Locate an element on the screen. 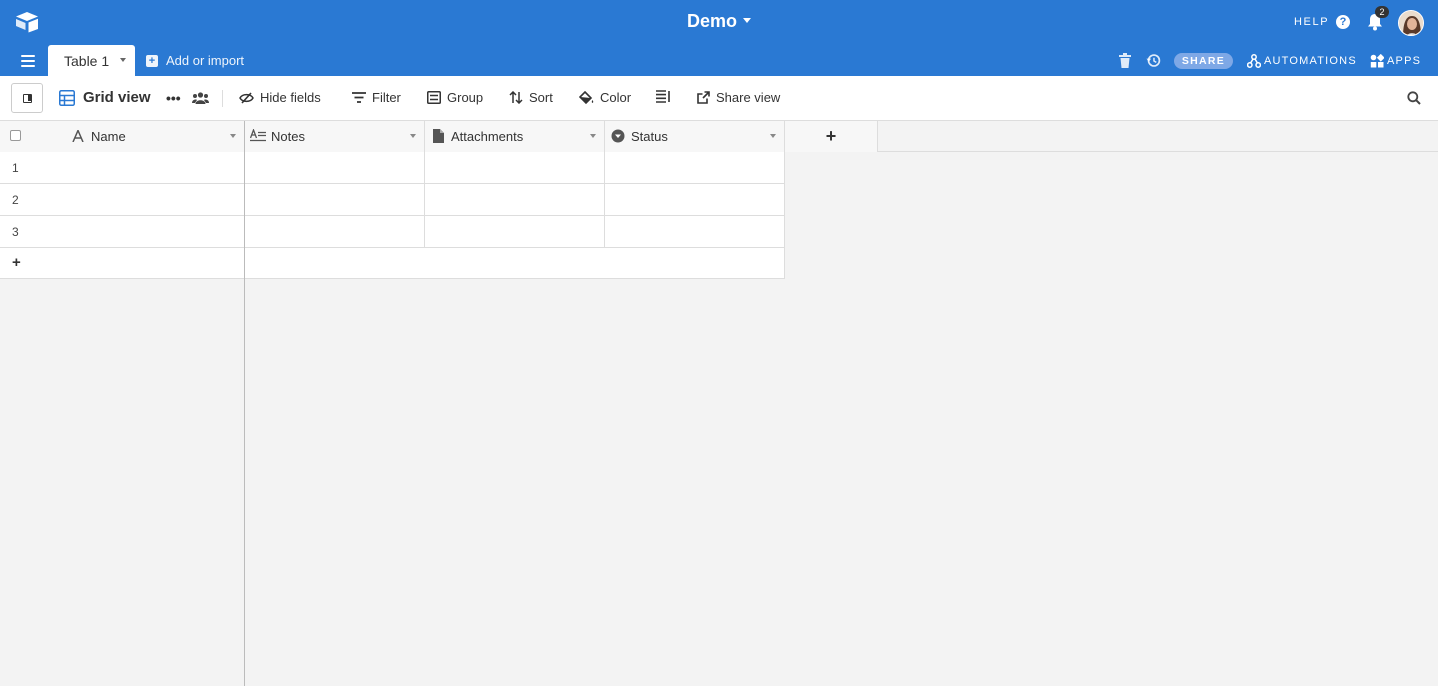  filter-label: Filter is located at coordinates (386, 97).